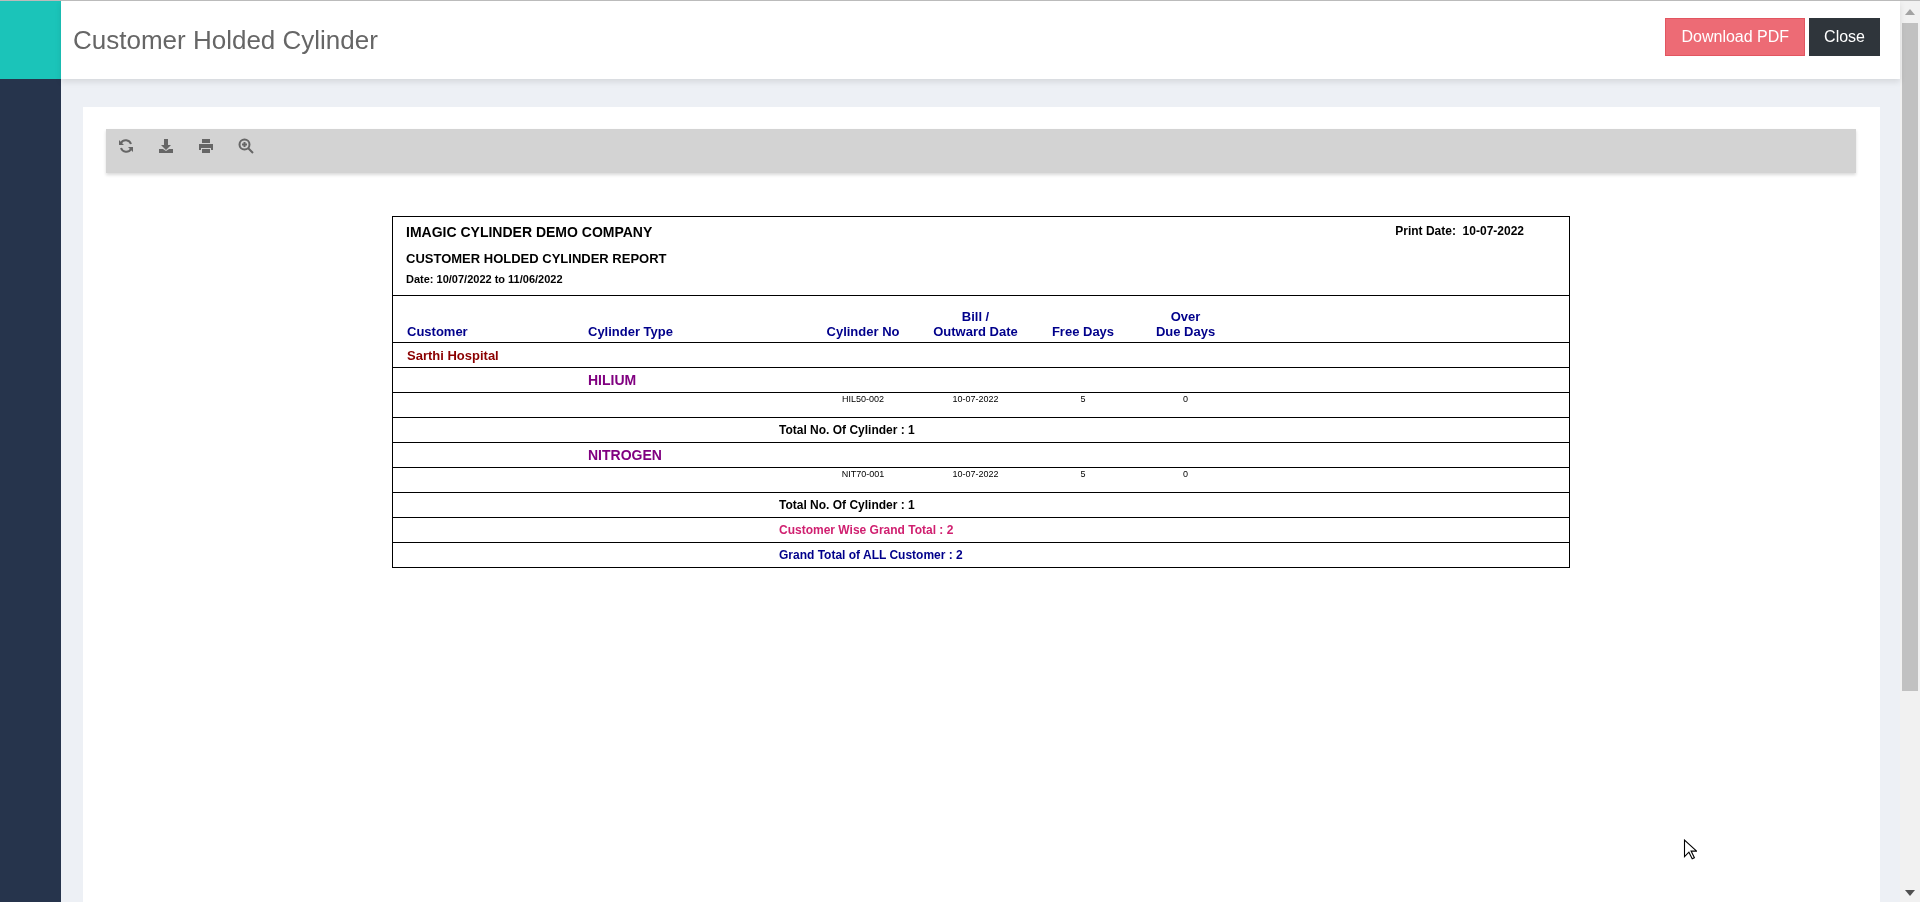  What do you see at coordinates (485, 279) in the screenshot?
I see `date-range: Date: 10/07/2022 to 11/06/2022` at bounding box center [485, 279].